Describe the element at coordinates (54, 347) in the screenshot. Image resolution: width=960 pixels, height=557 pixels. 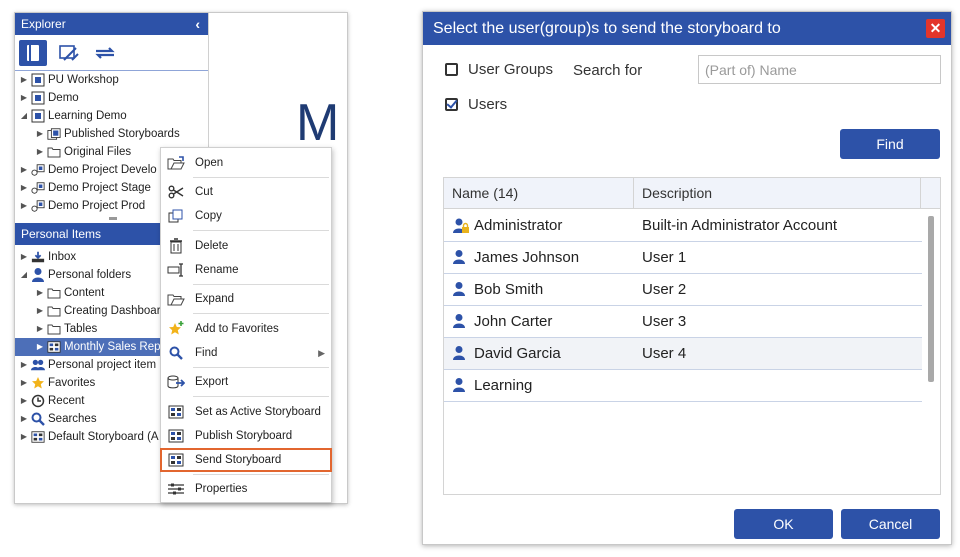
I see `storyboard-icon` at that location.